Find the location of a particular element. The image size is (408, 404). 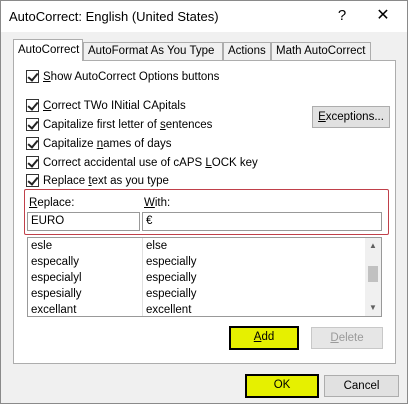

help-button: ? is located at coordinates (342, 16).